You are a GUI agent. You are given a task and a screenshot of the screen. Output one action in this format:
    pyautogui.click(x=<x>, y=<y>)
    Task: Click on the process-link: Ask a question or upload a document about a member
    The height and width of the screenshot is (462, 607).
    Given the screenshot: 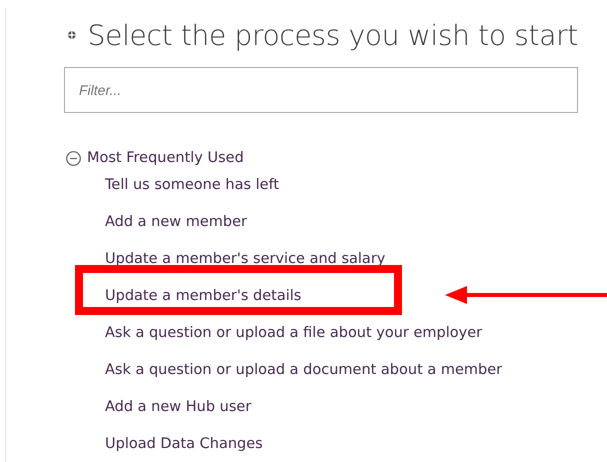 What is the action you would take?
    pyautogui.click(x=303, y=370)
    